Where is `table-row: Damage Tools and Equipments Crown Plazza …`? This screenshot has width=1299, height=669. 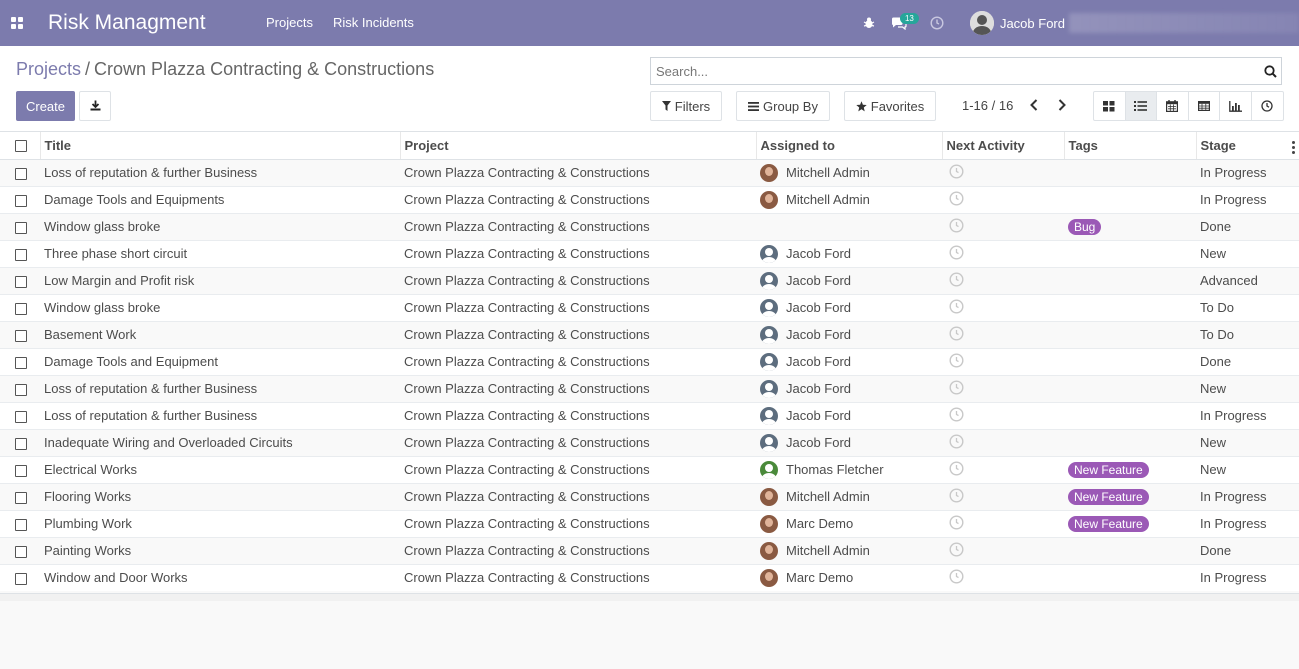 table-row: Damage Tools and Equipments Crown Plazza … is located at coordinates (649, 199).